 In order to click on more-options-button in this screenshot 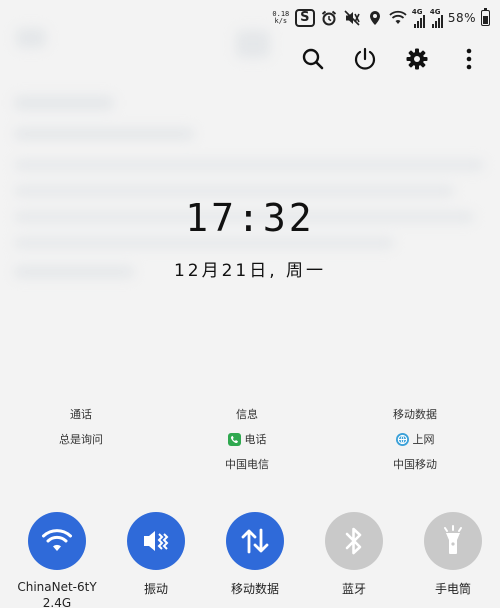, I will do `click(469, 59)`.